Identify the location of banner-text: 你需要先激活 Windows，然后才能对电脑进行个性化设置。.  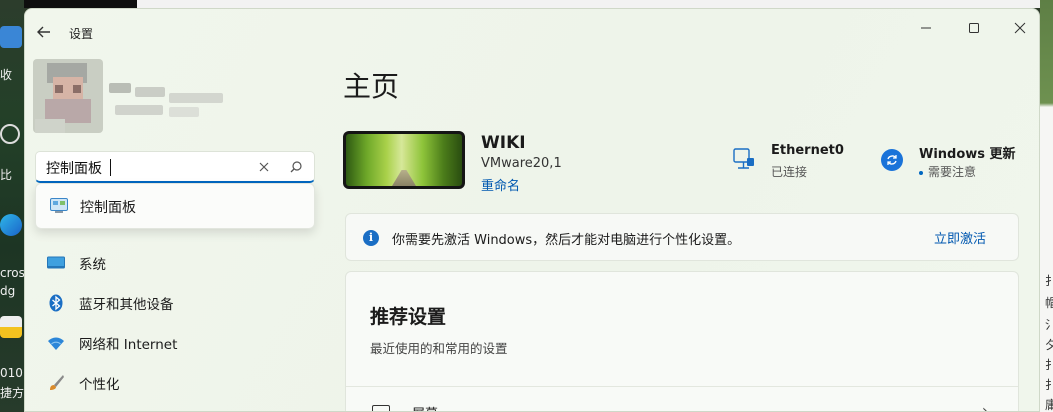
(566, 240).